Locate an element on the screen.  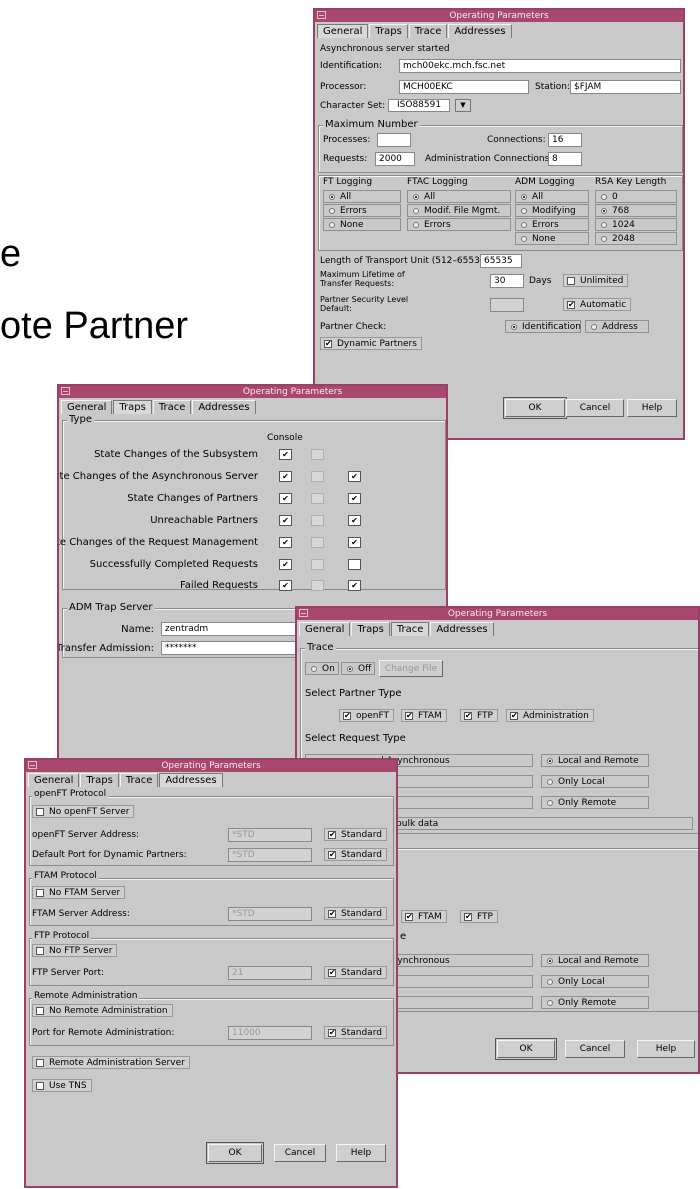
ftac-logging-modif: Modif. File Mgmt. is located at coordinates (459, 210).